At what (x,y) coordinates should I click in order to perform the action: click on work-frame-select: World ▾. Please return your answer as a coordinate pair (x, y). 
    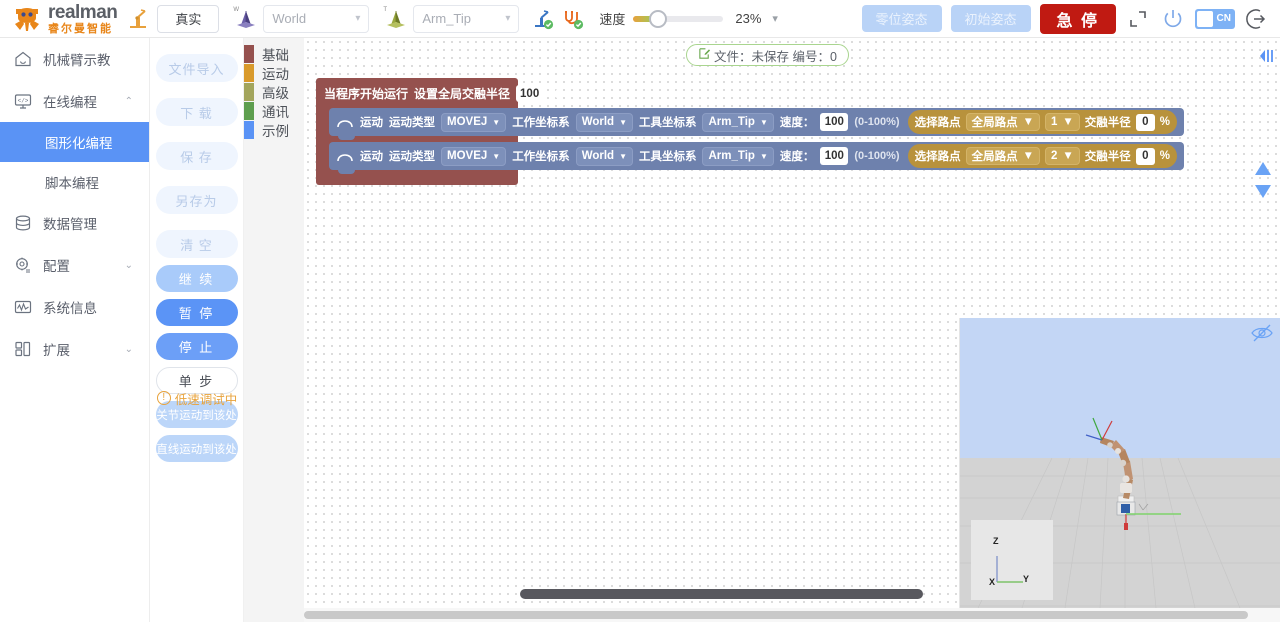
    Looking at the image, I should click on (316, 18).